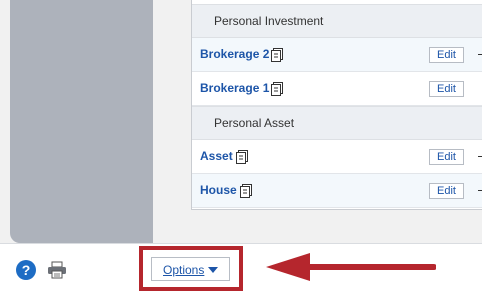  What do you see at coordinates (269, 21) in the screenshot?
I see `group-title: Personal Investment` at bounding box center [269, 21].